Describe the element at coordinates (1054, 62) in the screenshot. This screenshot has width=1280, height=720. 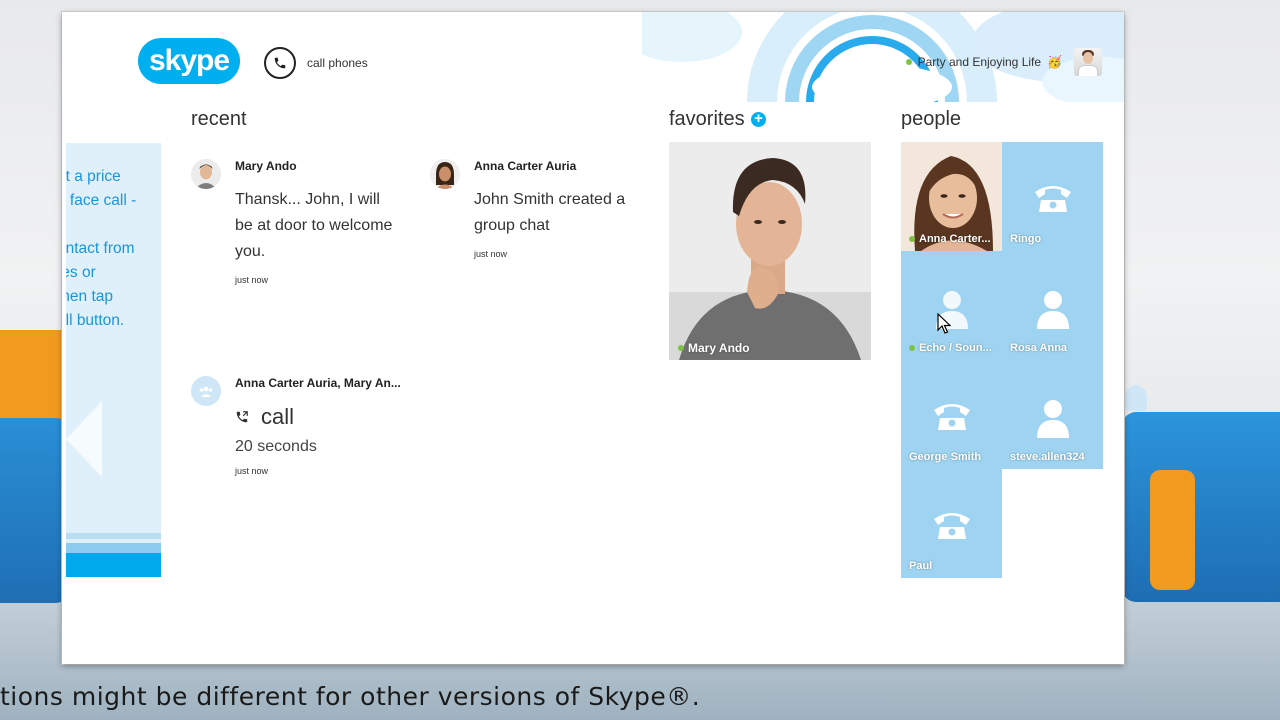
I see `party-emoticon-icon: 🥳` at that location.